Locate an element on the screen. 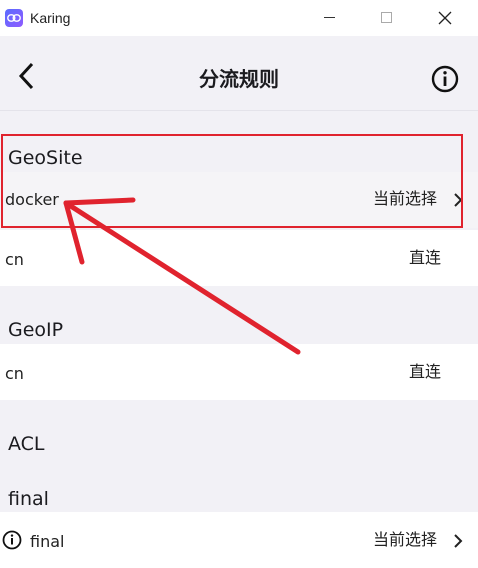 This screenshot has width=478, height=568. close-icon is located at coordinates (445, 18).